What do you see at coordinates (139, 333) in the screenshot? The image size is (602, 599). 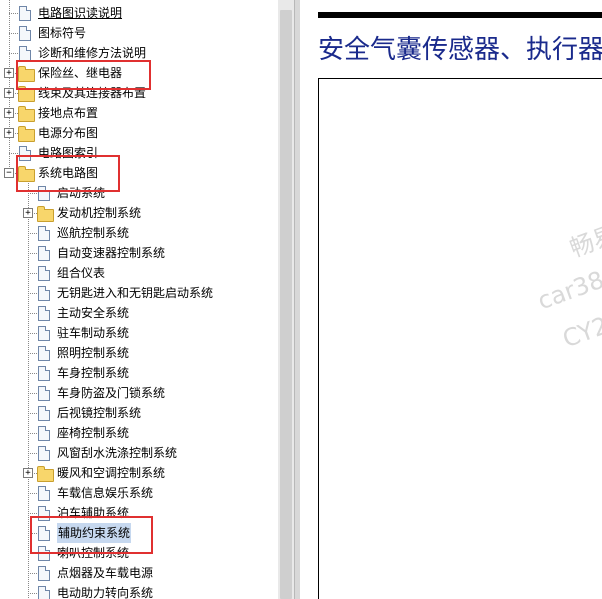 I see `tree-item: 驻车制动系统` at bounding box center [139, 333].